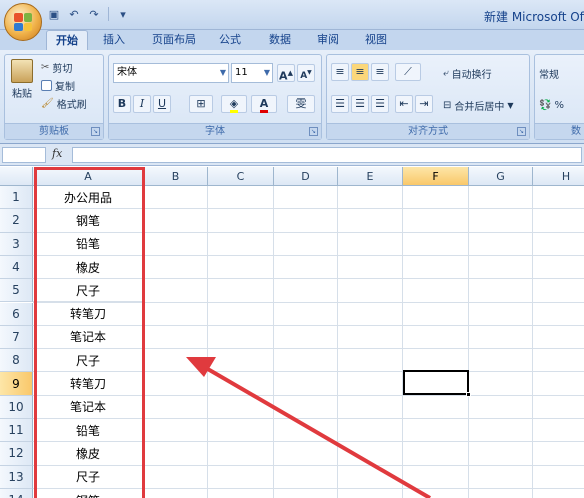 The height and width of the screenshot is (498, 584). I want to click on redo-icon: ↷, so click(94, 14).